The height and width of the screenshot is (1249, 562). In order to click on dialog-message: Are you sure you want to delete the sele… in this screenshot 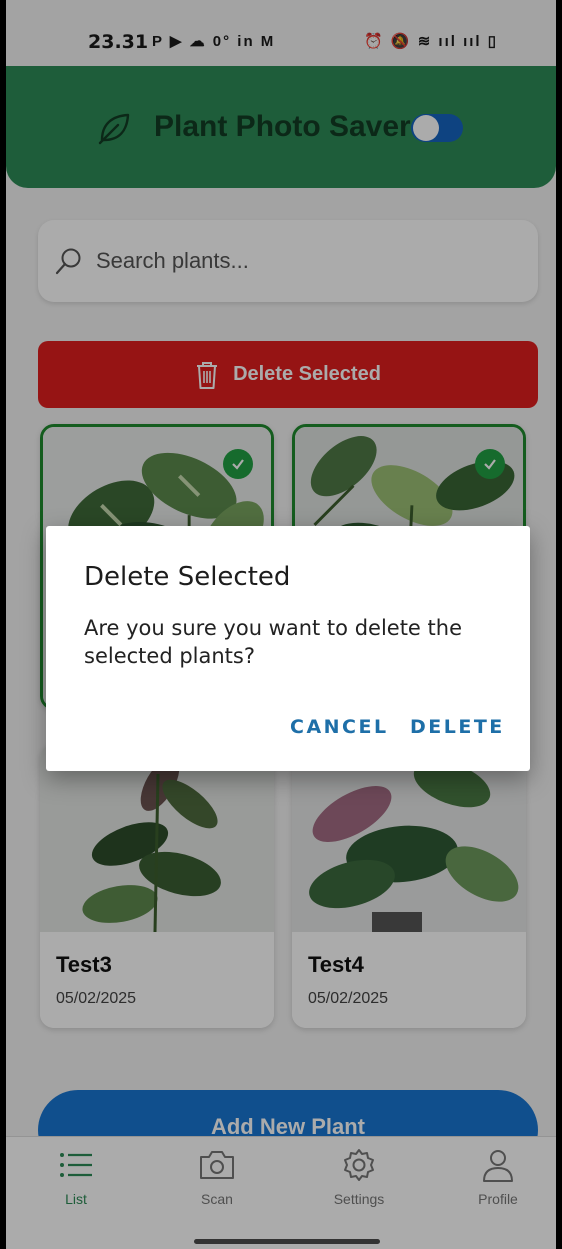, I will do `click(273, 642)`.